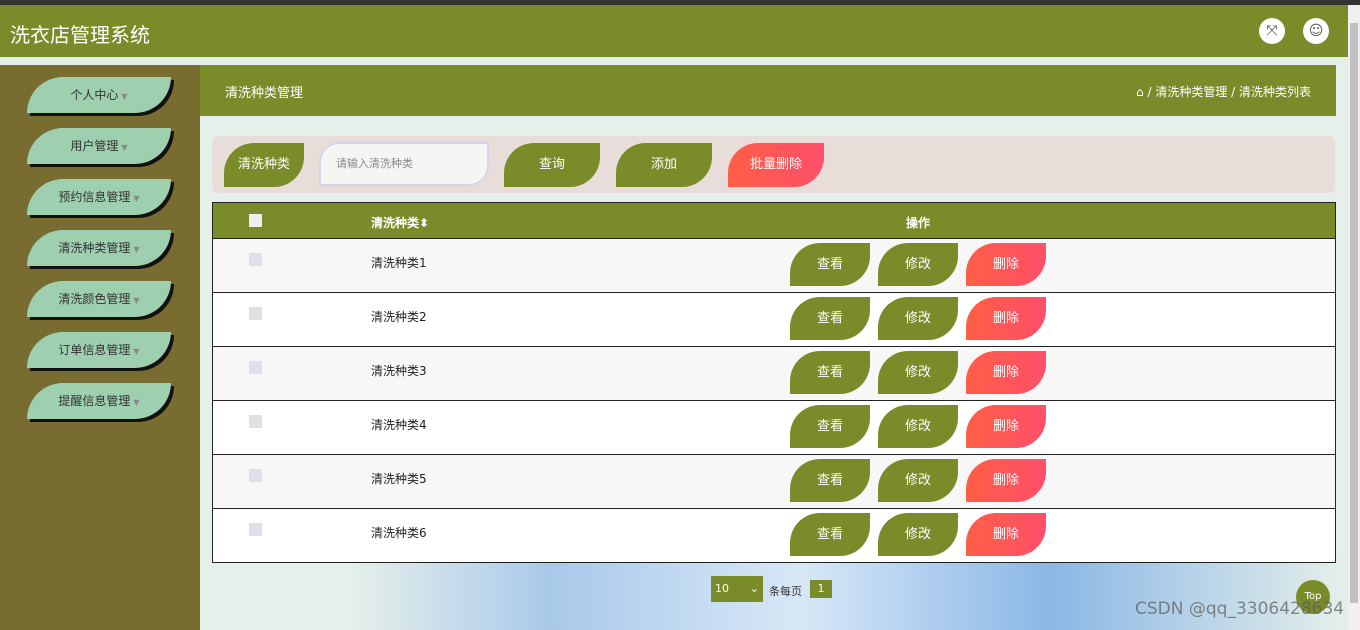  What do you see at coordinates (674, 31) in the screenshot?
I see `header: 洗衣店管理系统 ⤧ ☺` at bounding box center [674, 31].